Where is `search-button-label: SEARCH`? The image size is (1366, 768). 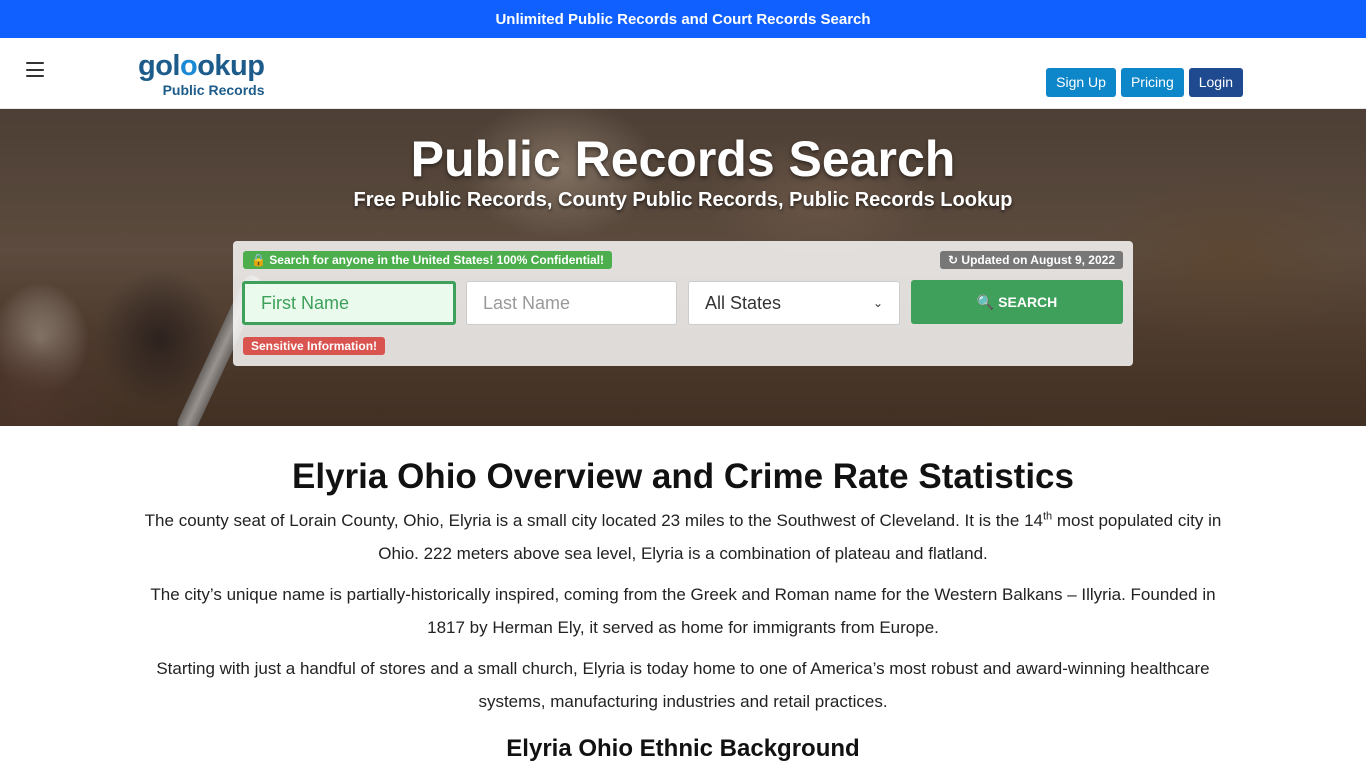 search-button-label: SEARCH is located at coordinates (1028, 302).